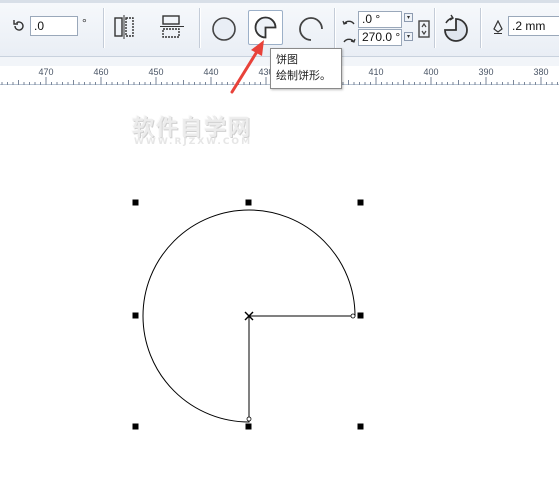  Describe the element at coordinates (248, 426) in the screenshot. I see `selection-handle-bottom` at that location.